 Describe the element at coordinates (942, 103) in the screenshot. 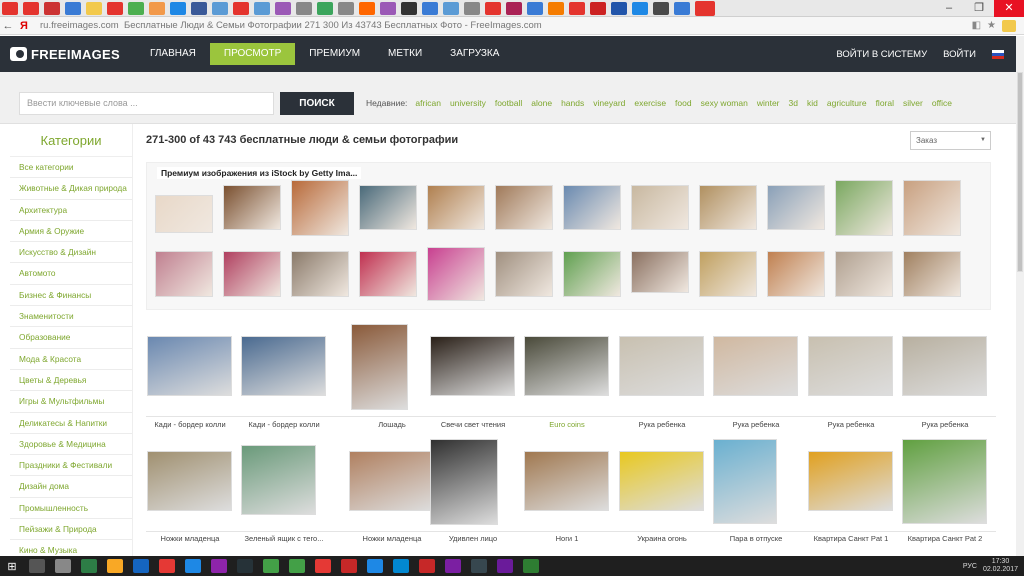

I see `recent-tag-link: office` at that location.